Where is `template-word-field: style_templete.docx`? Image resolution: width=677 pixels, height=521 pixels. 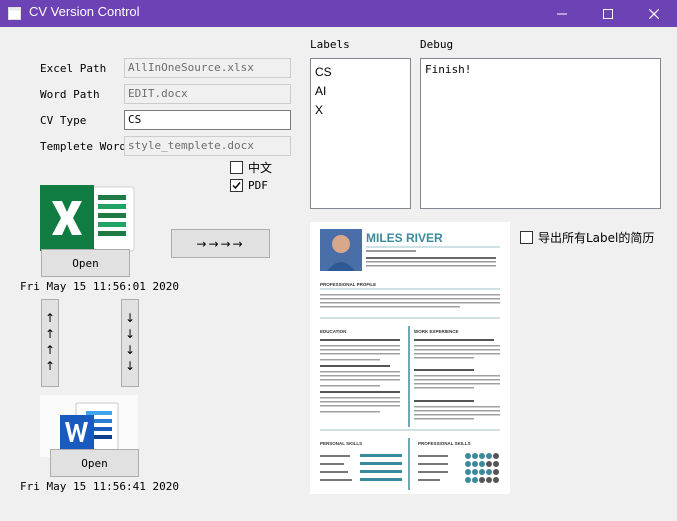 template-word-field: style_templete.docx is located at coordinates (207, 146).